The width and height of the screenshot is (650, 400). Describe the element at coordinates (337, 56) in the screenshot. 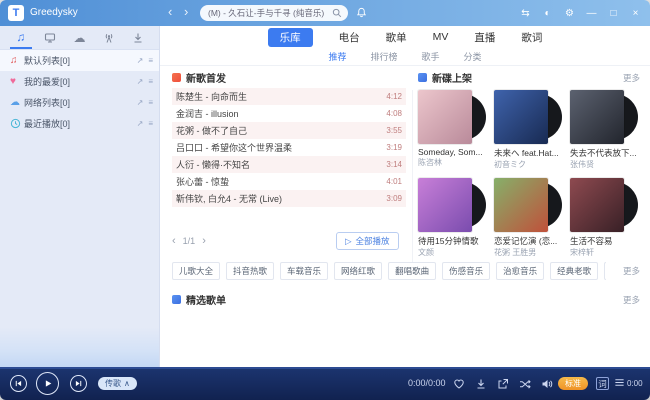

I see `subtab-recommend: 推荐` at that location.